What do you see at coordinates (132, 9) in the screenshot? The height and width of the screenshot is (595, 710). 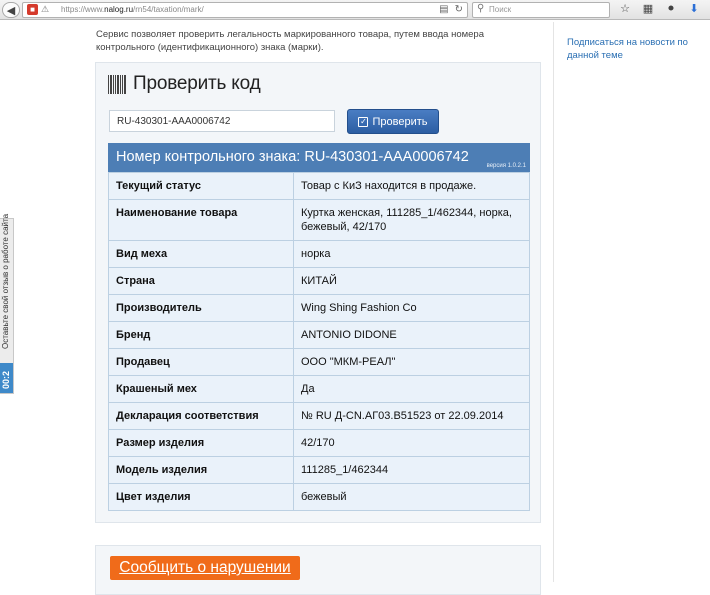 I see `url-text: https://www.nalog.ru/rn54/taxation/mark/` at bounding box center [132, 9].